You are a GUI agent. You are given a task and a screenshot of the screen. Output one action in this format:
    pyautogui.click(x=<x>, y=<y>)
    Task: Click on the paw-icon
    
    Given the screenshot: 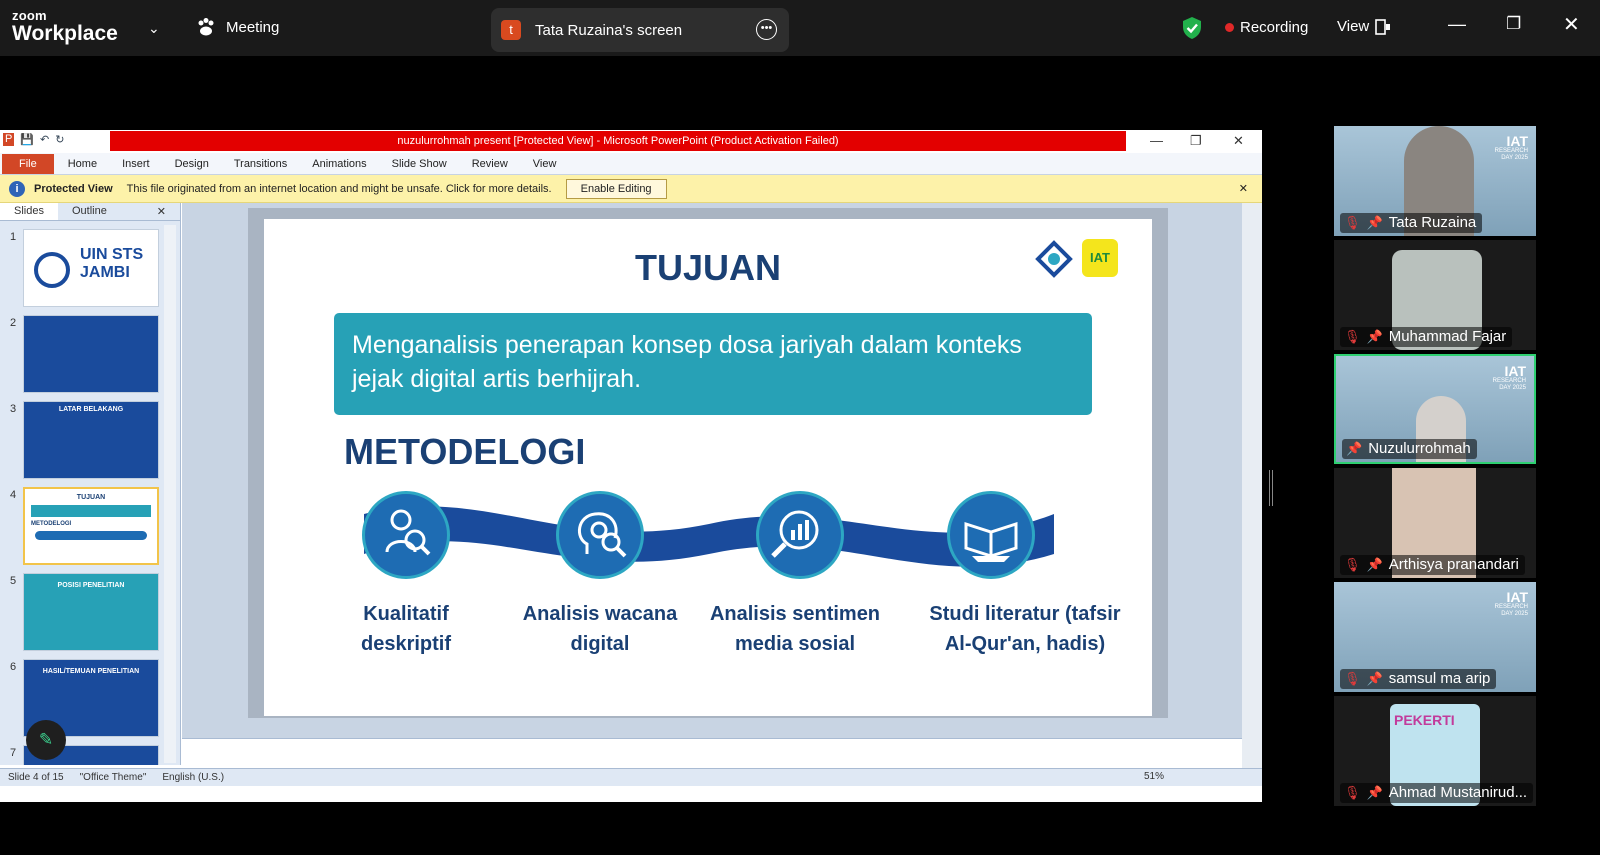 What is the action you would take?
    pyautogui.click(x=206, y=27)
    